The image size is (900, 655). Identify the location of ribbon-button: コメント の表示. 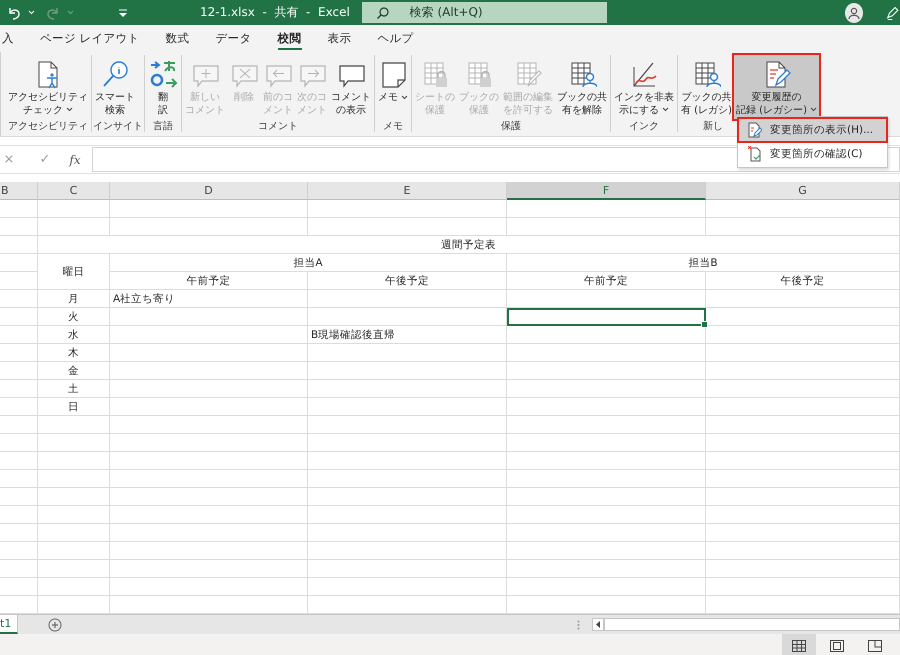
(351, 87).